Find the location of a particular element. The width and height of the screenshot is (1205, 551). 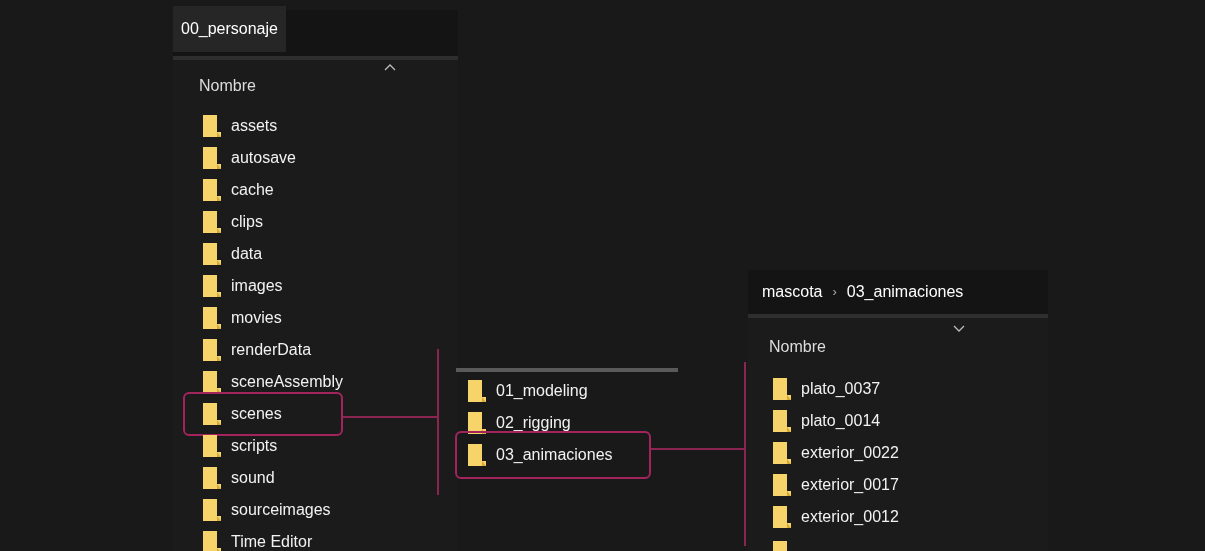

folder-name: movies is located at coordinates (256, 318).